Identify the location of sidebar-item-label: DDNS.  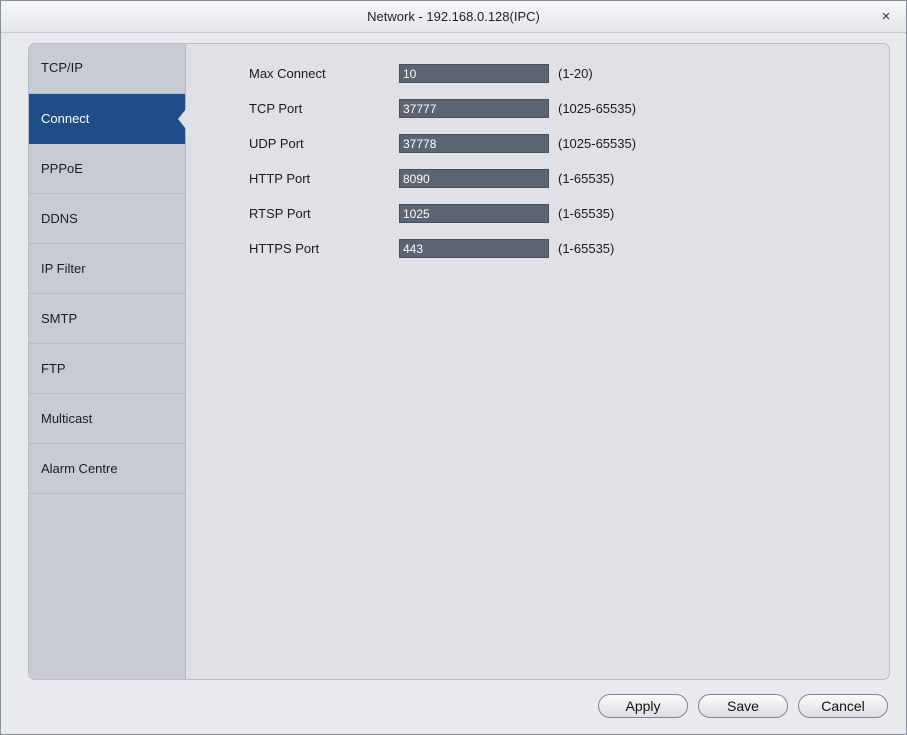
(59, 218).